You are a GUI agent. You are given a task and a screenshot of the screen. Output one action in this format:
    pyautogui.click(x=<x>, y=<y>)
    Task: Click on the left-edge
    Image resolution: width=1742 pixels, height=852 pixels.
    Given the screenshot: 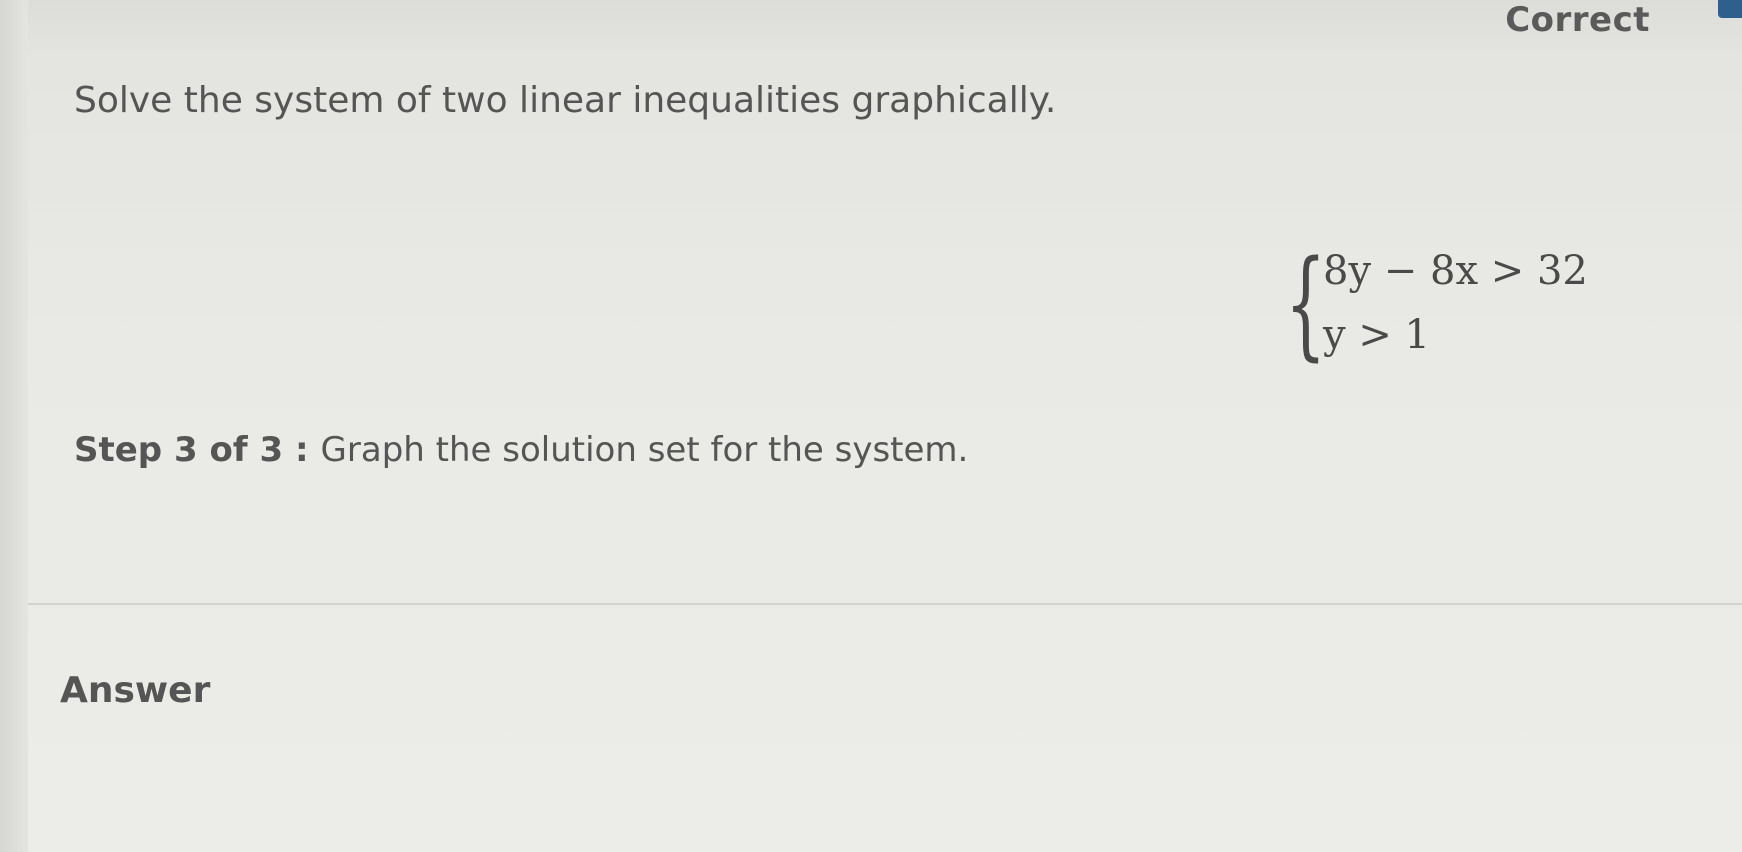 What is the action you would take?
    pyautogui.click(x=14, y=426)
    